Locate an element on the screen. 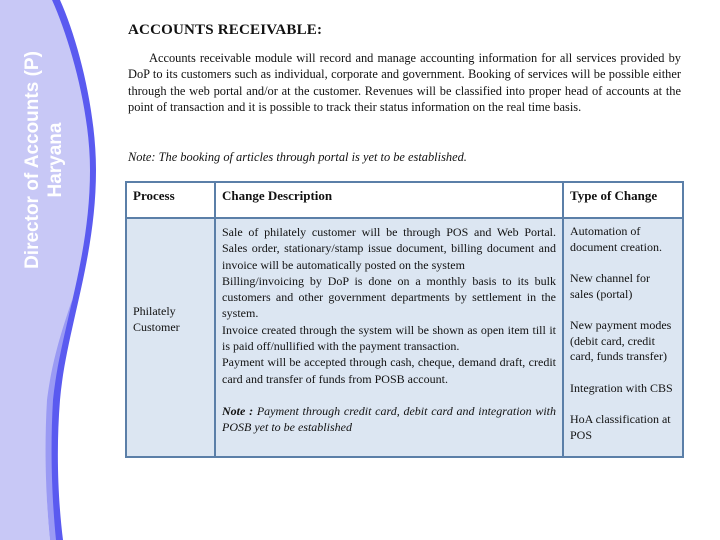 The height and width of the screenshot is (540, 720). sidebar-title-line2: Haryana is located at coordinates (55, 160).